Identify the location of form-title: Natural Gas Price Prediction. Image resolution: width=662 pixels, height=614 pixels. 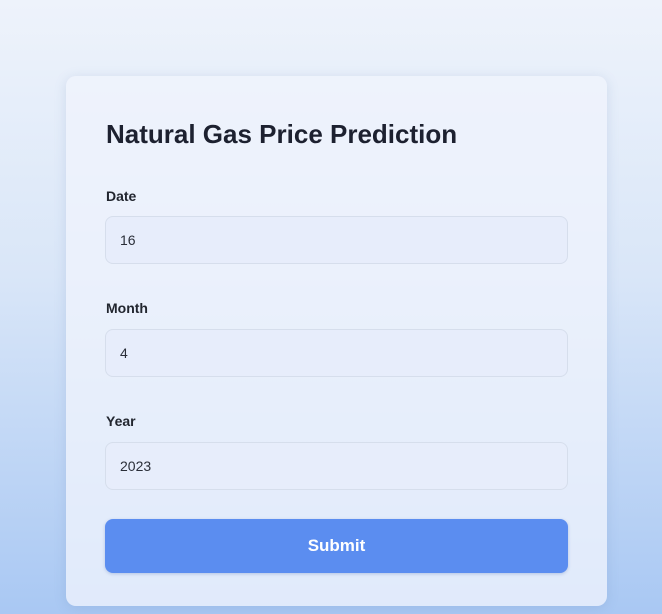
(282, 134).